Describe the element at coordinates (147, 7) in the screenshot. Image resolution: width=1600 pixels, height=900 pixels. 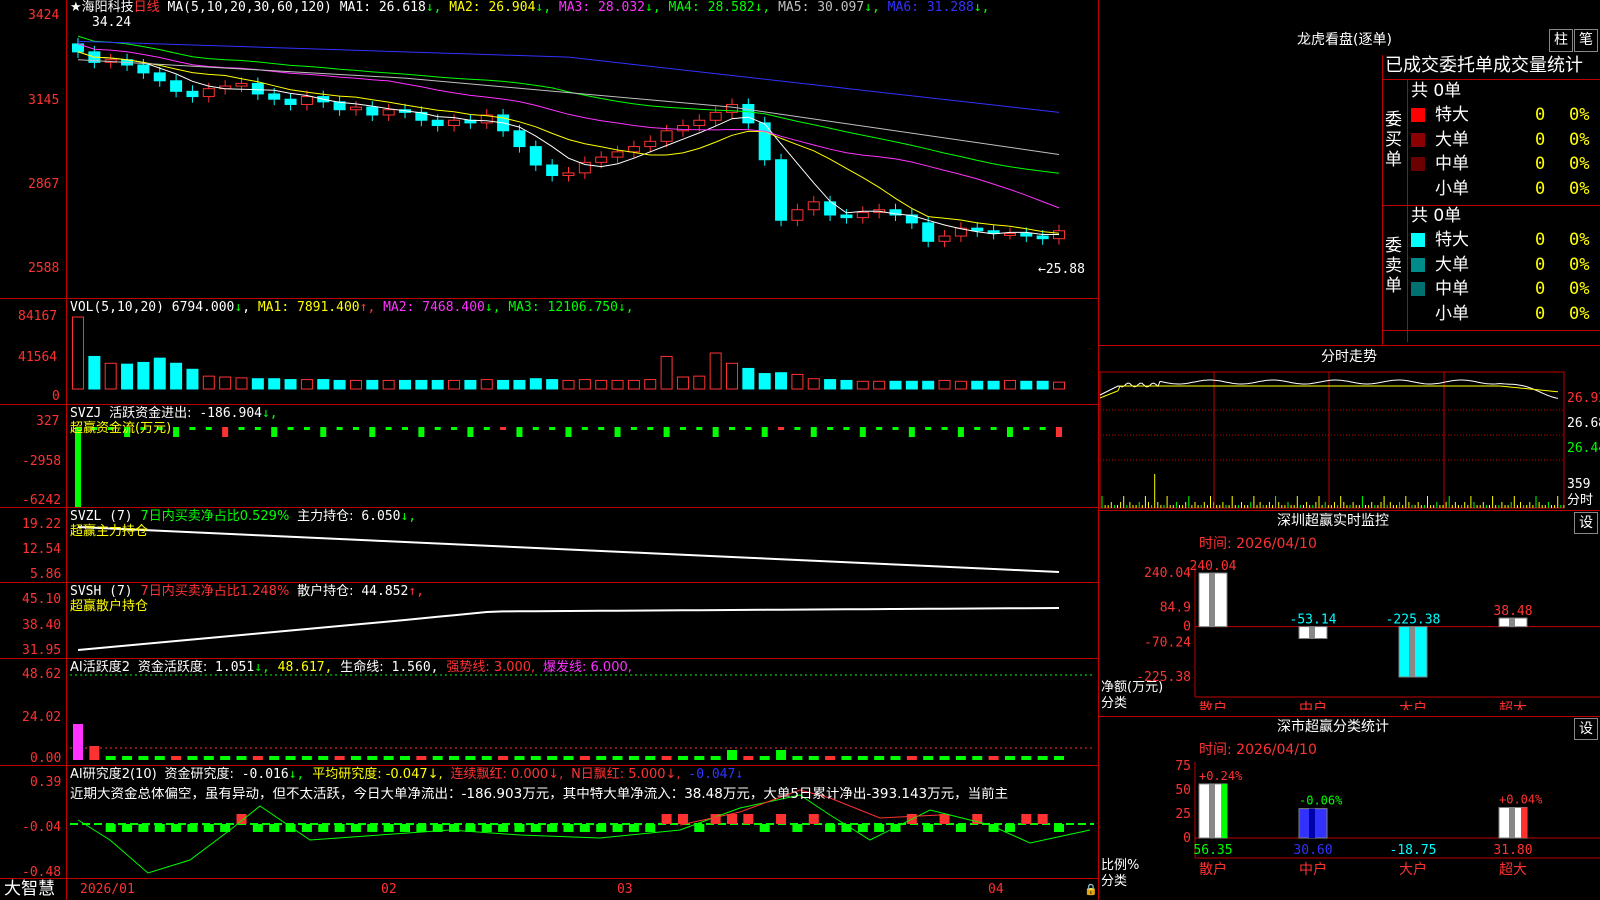
I see `period-label: 日线` at that location.